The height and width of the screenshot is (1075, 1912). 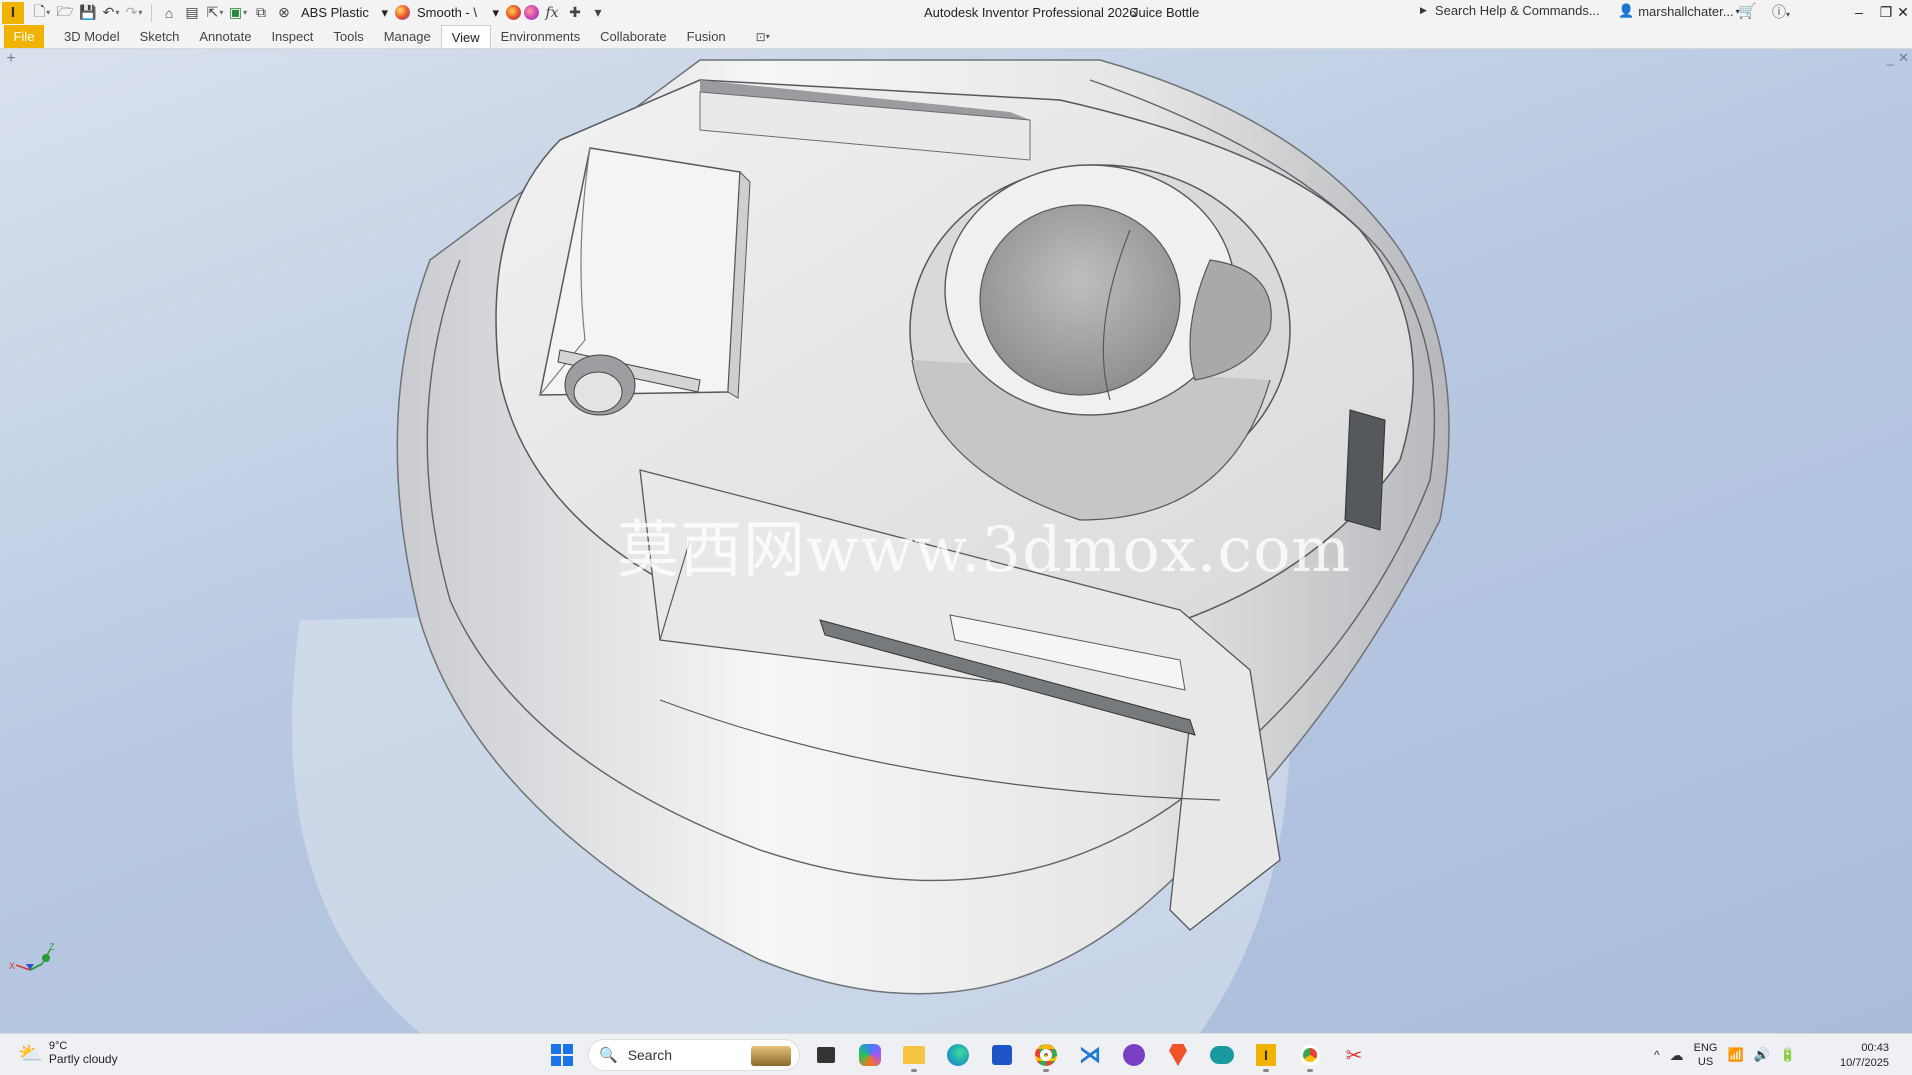 I want to click on home-icon: ⌂, so click(x=169, y=13).